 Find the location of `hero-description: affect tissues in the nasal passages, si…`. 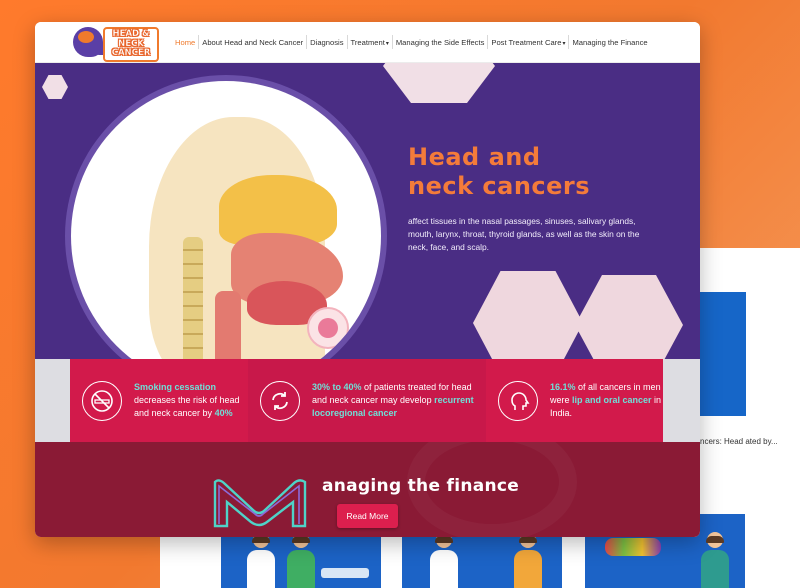

hero-description: affect tissues in the nasal passages, si… is located at coordinates (524, 234).